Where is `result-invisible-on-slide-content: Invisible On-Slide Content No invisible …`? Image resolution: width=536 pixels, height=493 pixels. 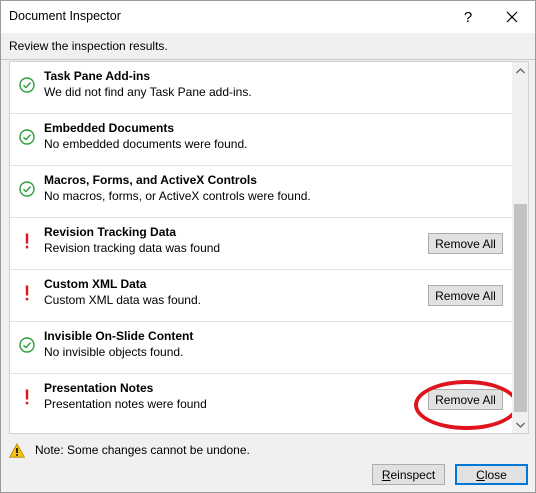
result-invisible-on-slide-content: Invisible On-Slide Content No invisible … is located at coordinates (261, 348).